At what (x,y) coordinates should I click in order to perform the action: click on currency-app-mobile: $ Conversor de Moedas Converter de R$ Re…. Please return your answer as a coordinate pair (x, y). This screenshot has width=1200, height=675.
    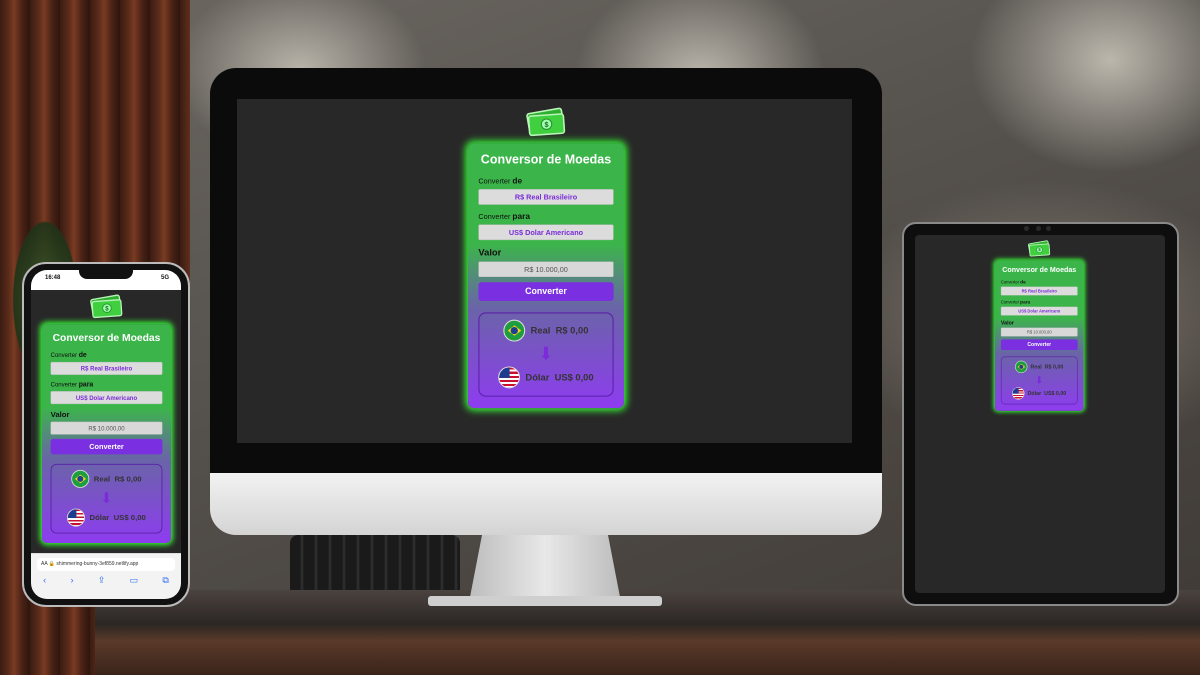
    Looking at the image, I should click on (106, 418).